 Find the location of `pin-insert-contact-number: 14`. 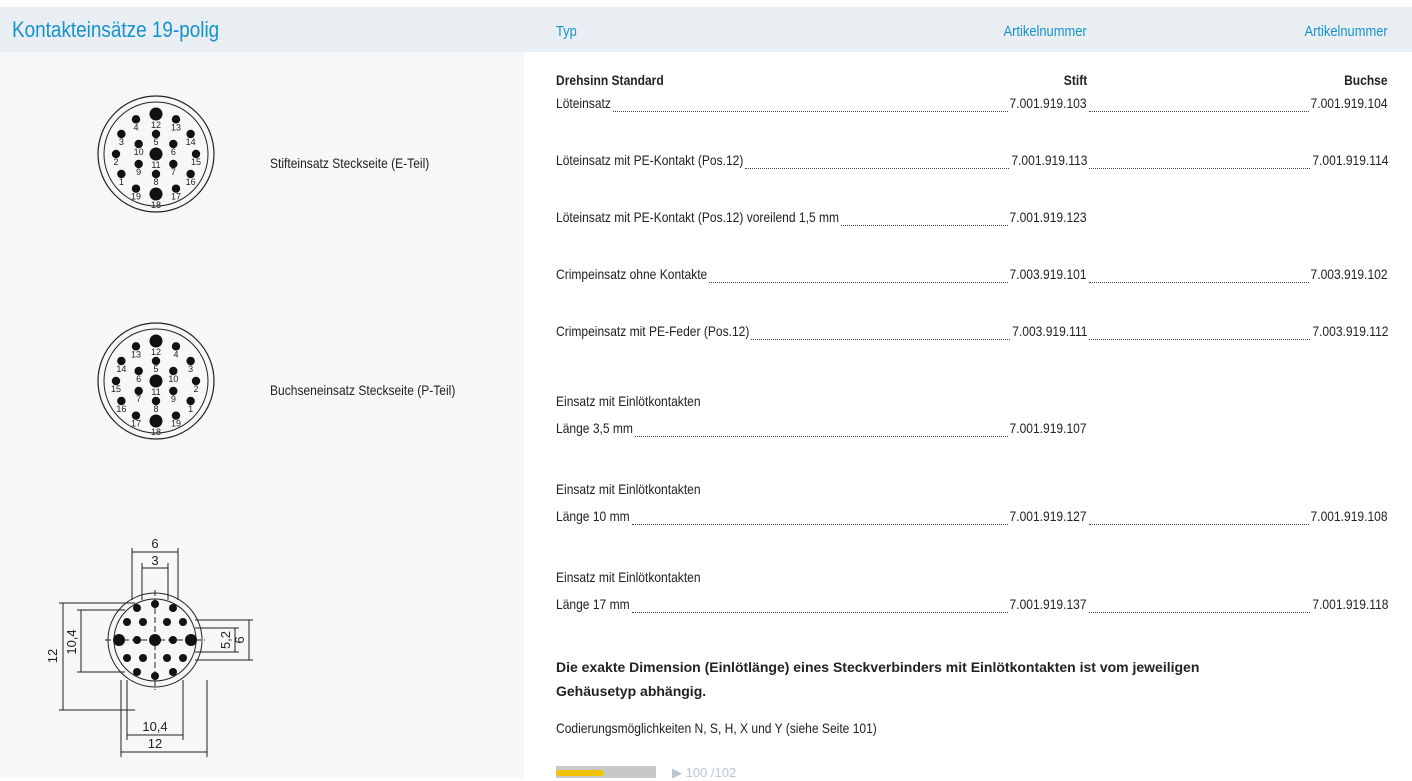

pin-insert-contact-number: 14 is located at coordinates (191, 142).